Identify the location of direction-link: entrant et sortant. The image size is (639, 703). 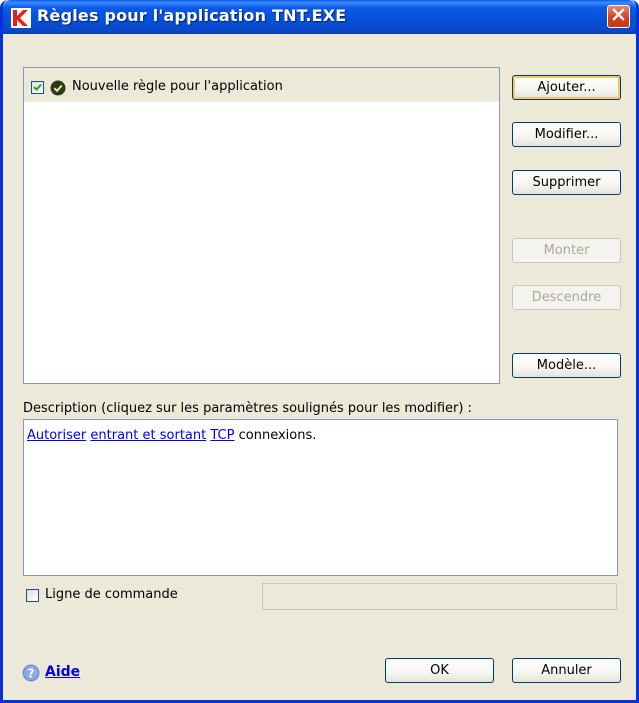
(148, 435).